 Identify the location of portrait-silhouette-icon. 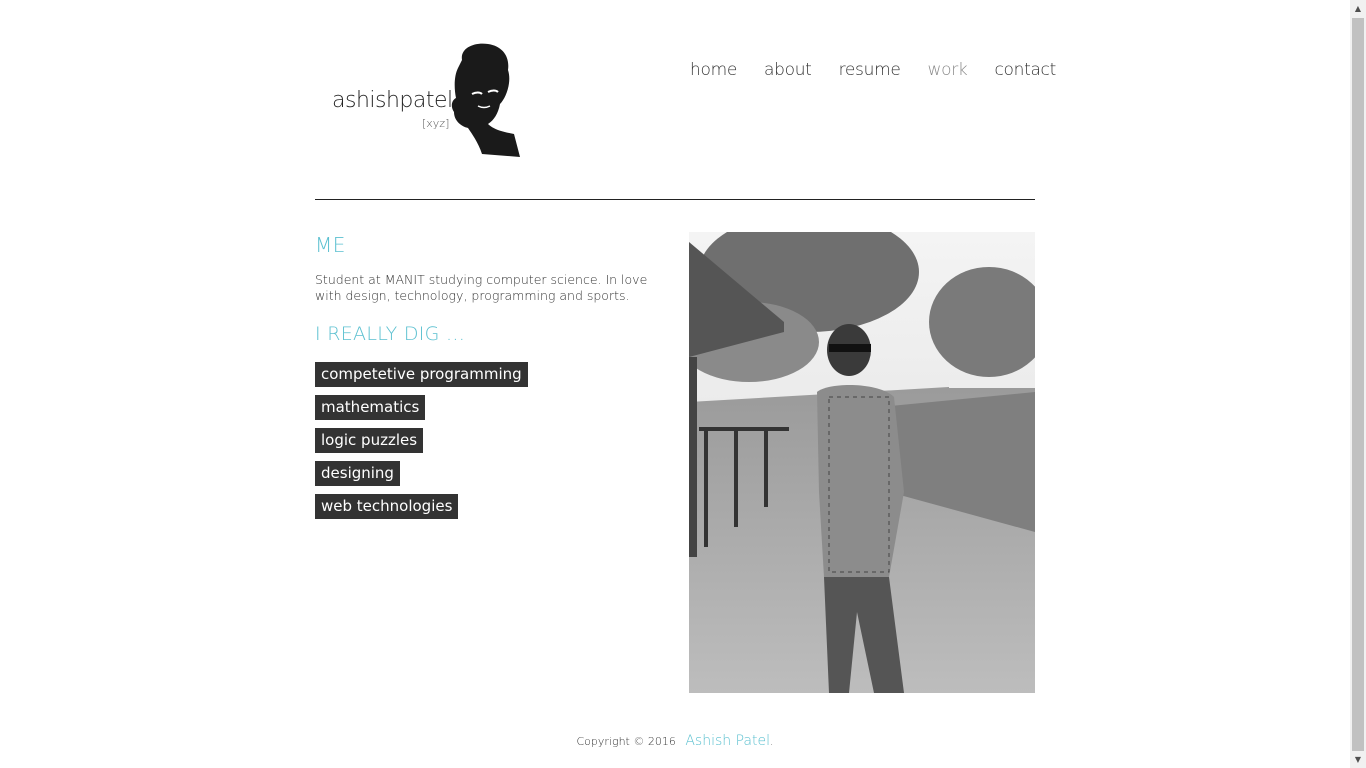
(485, 100).